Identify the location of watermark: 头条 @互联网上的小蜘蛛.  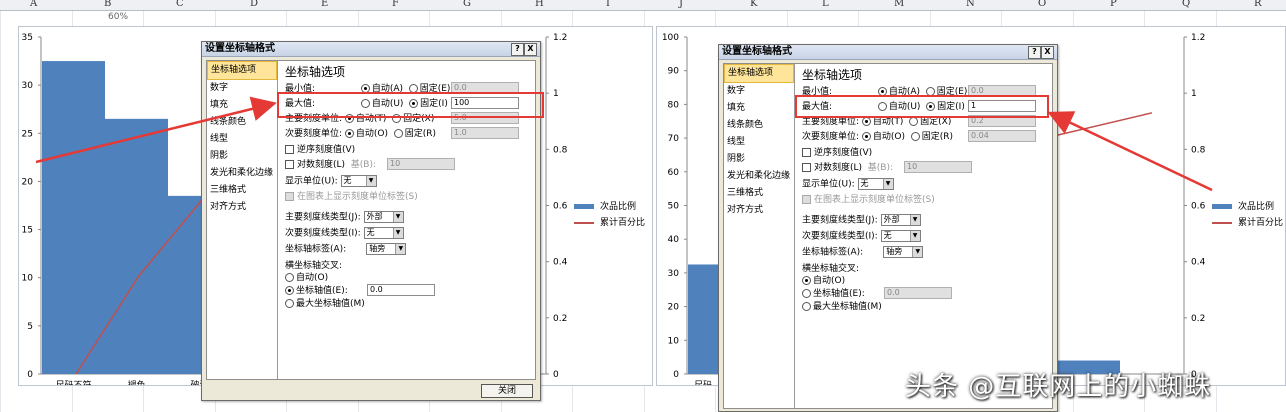
(1058, 387).